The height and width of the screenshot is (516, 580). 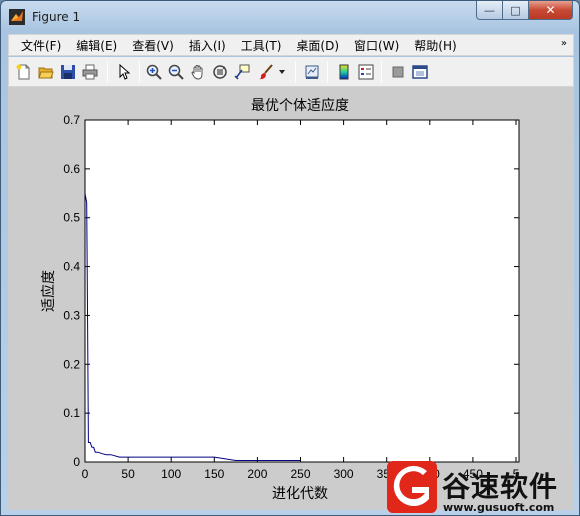 I want to click on y-axis-label: 适应度, so click(x=48, y=291).